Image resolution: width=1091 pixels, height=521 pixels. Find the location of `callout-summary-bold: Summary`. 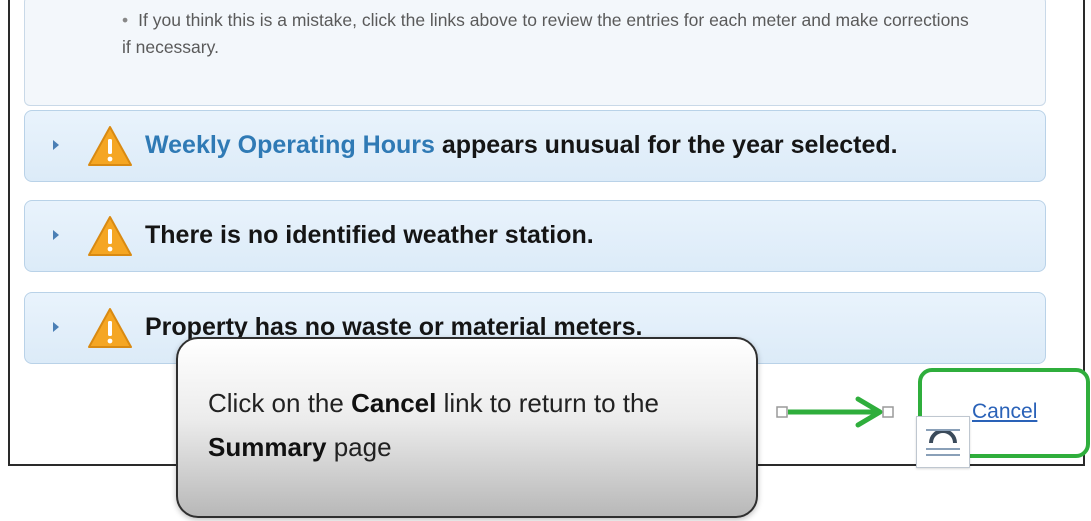

callout-summary-bold: Summary is located at coordinates (267, 447).